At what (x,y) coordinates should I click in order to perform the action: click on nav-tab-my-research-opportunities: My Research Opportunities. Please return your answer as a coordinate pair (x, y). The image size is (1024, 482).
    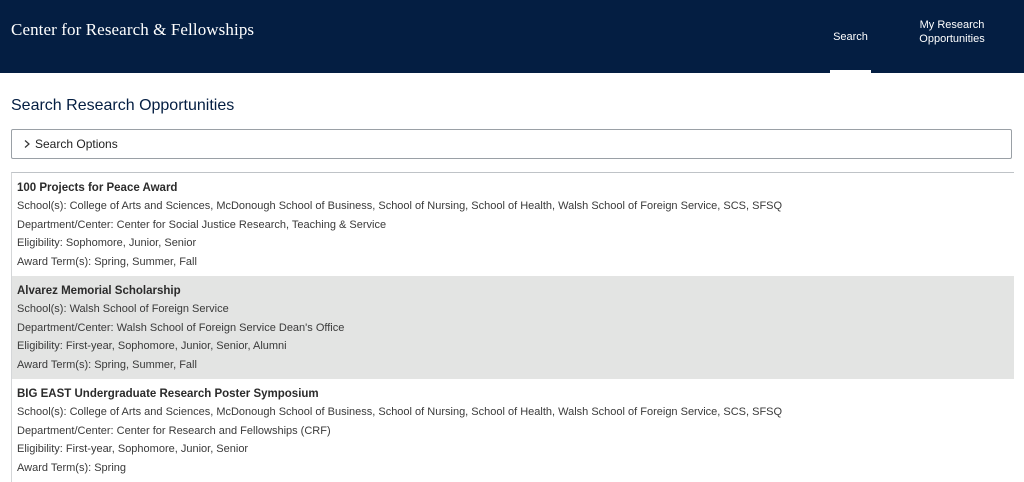
    Looking at the image, I should click on (952, 32).